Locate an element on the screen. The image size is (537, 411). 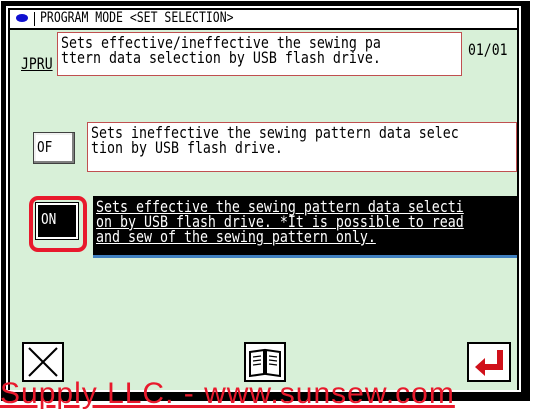
enter-button is located at coordinates (489, 362).